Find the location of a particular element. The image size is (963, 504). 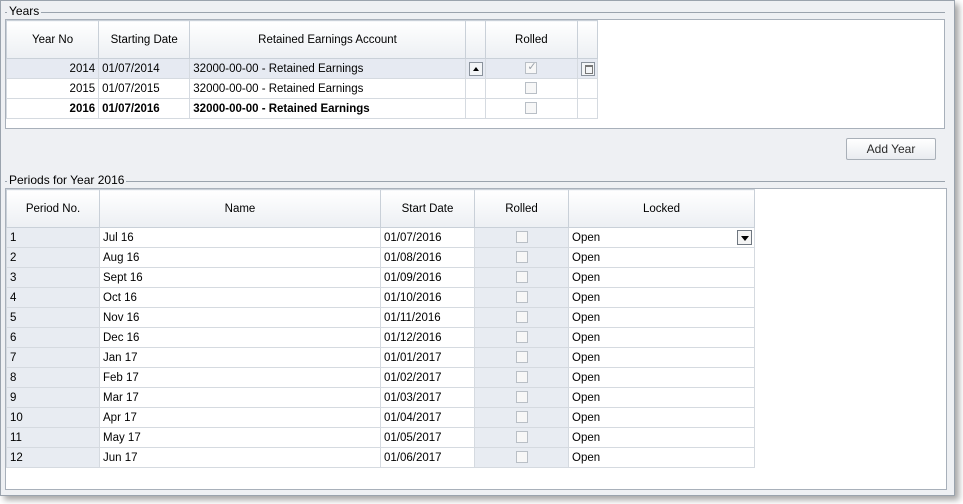

col-period-no: Period No. is located at coordinates (53, 208).